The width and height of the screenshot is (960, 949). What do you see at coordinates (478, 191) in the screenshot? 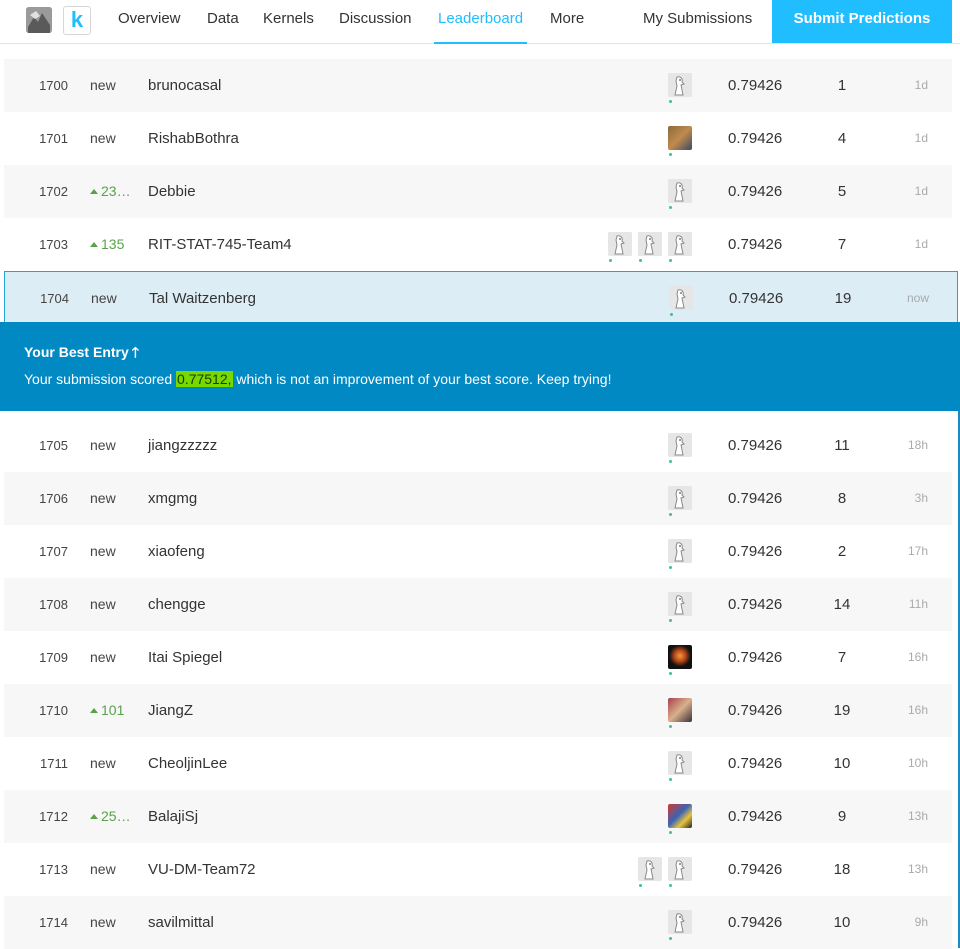
I see `leaderboard-row: 1702 23… Debbie 0.79426 5 1d` at bounding box center [478, 191].